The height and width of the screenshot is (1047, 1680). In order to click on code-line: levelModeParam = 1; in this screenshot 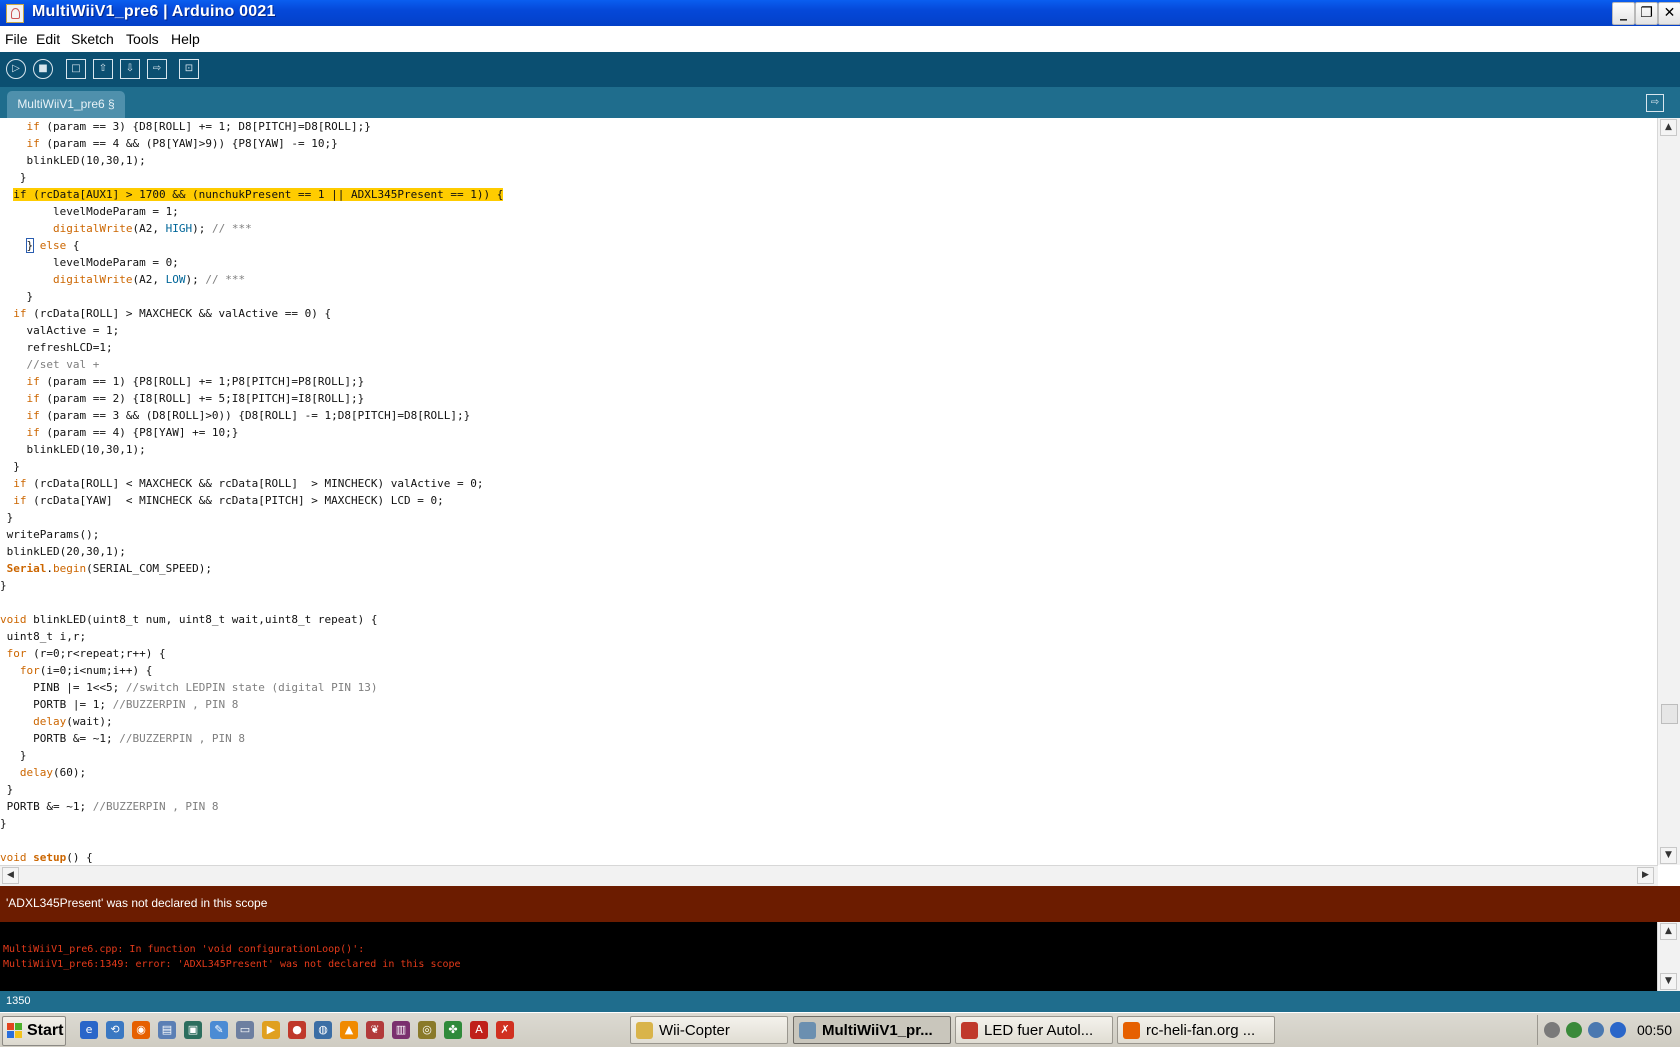, I will do `click(89, 211)`.